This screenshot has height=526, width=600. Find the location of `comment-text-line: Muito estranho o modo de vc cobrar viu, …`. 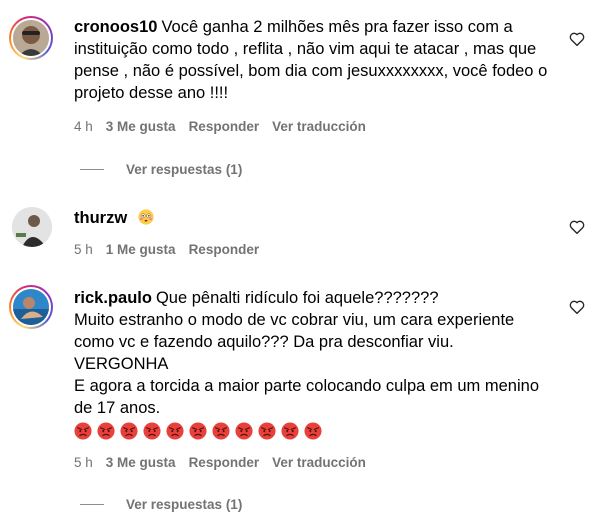

comment-text-line: Muito estranho o modo de vc cobrar viu, … is located at coordinates (294, 331).